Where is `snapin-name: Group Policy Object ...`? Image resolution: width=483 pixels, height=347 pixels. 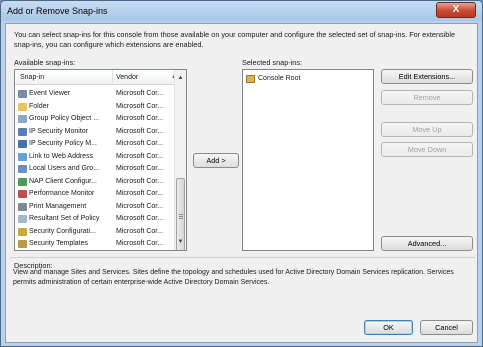 snapin-name: Group Policy Object ... is located at coordinates (64, 118).